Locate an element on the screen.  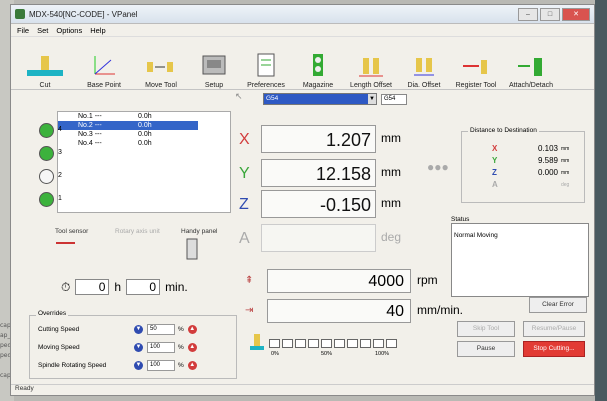
cut-button: Cut is located at coordinates (45, 65).